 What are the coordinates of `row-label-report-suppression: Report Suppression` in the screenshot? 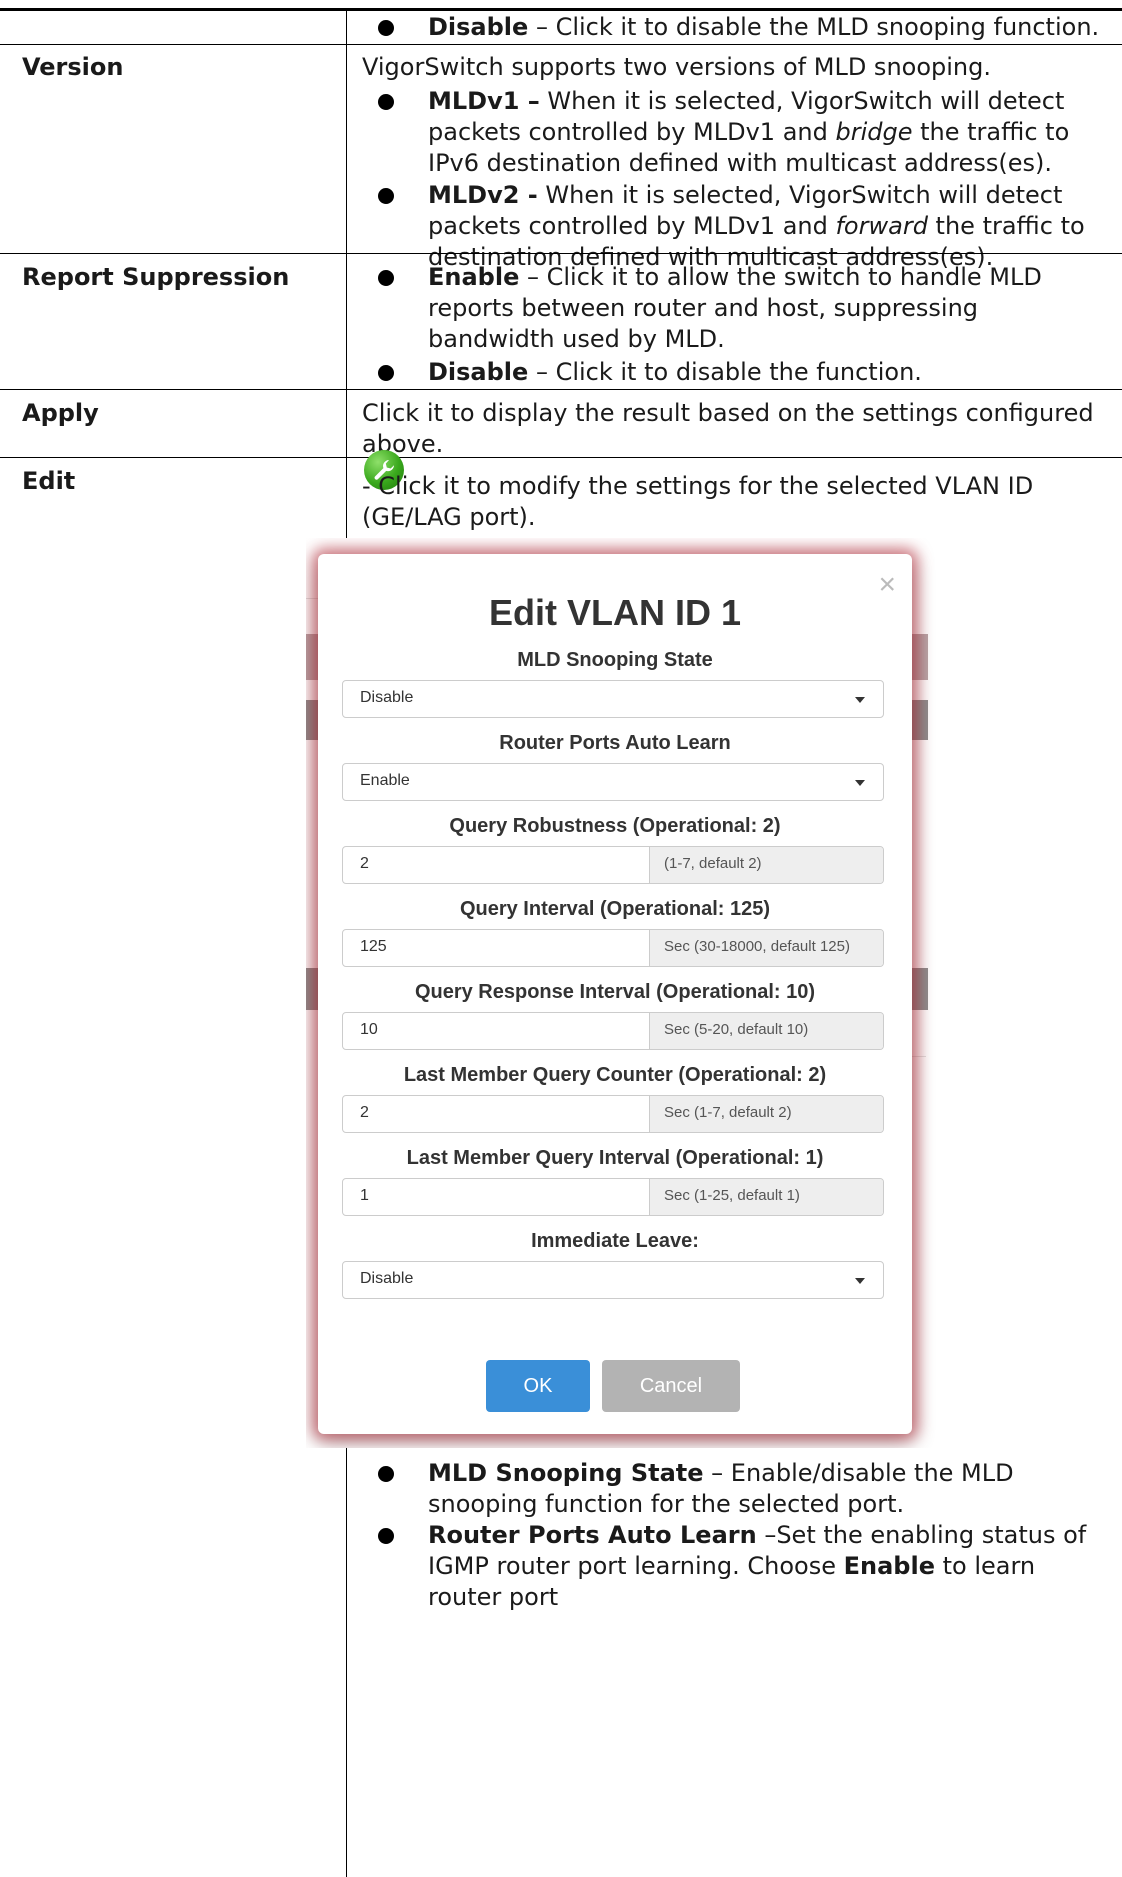 It's located at (156, 277).